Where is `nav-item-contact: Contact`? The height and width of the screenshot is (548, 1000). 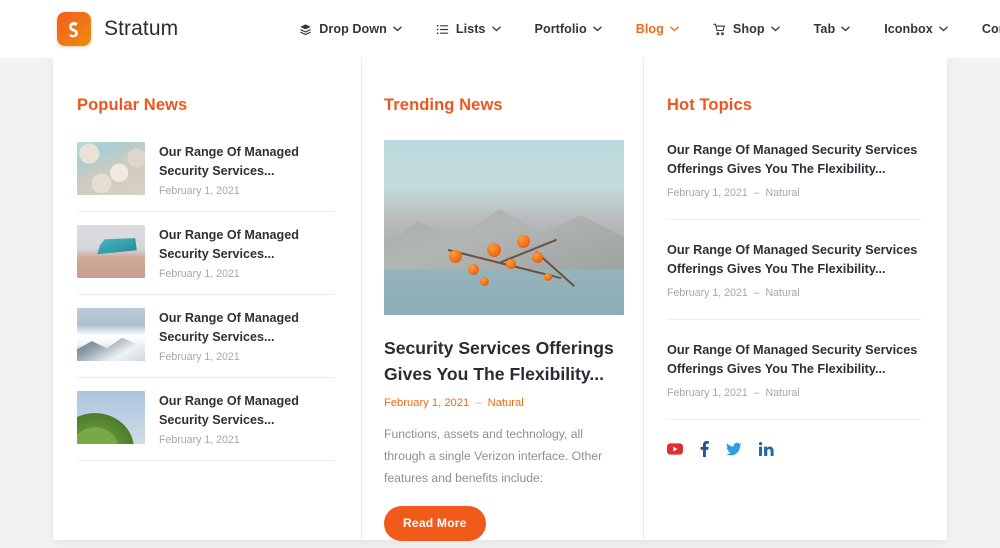 nav-item-contact: Contact is located at coordinates (982, 29).